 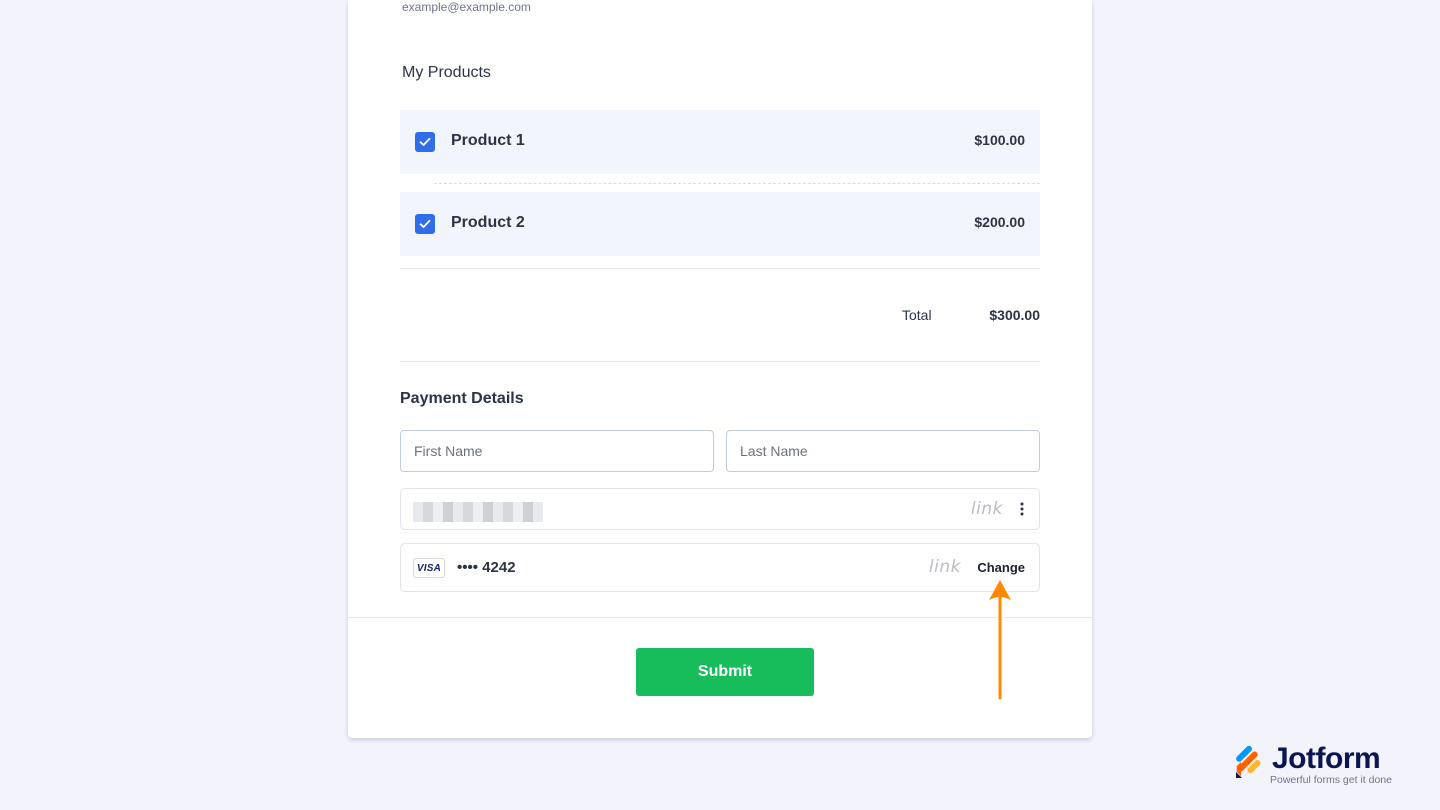 What do you see at coordinates (1248, 762) in the screenshot?
I see `jotform-logo-icon` at bounding box center [1248, 762].